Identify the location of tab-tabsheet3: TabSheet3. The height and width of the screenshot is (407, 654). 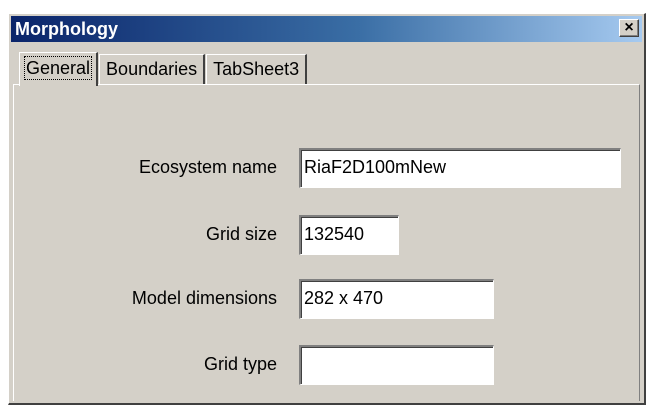
(257, 69).